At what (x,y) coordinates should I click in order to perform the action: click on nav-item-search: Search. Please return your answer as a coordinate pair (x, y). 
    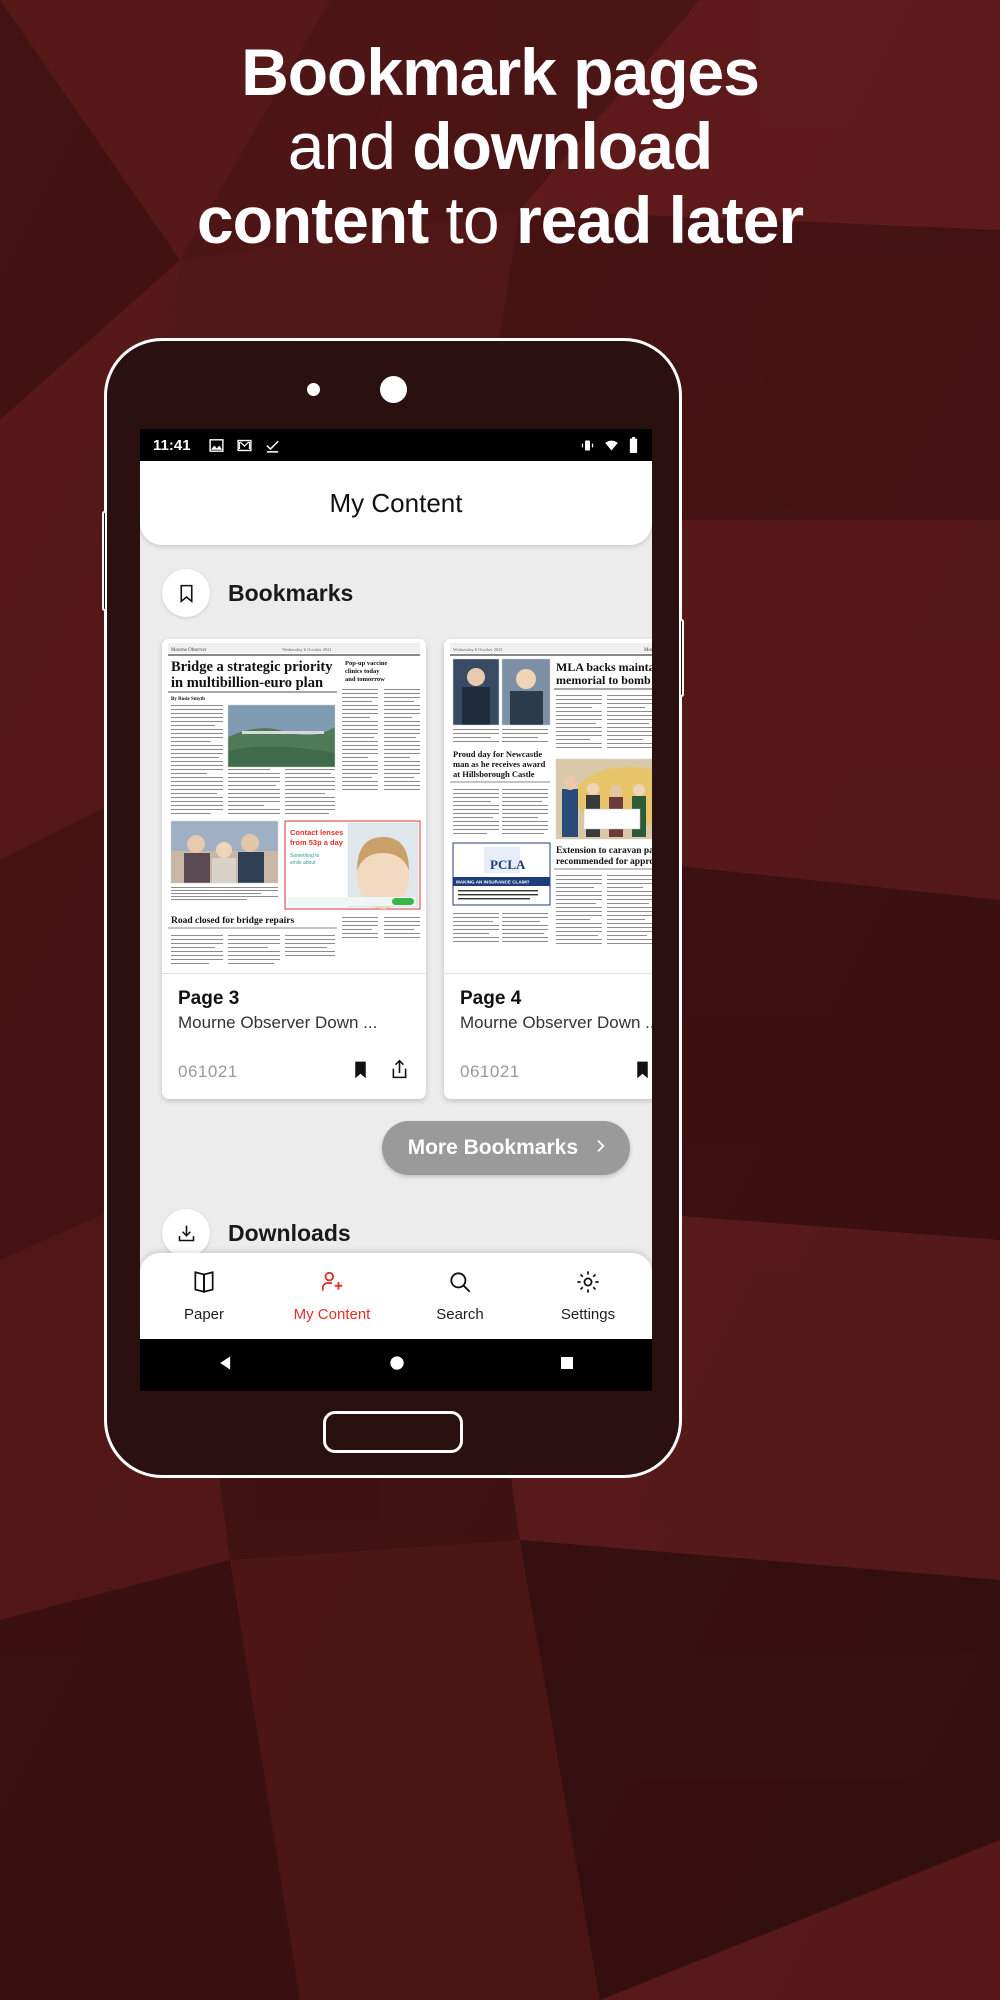
    Looking at the image, I should click on (460, 1296).